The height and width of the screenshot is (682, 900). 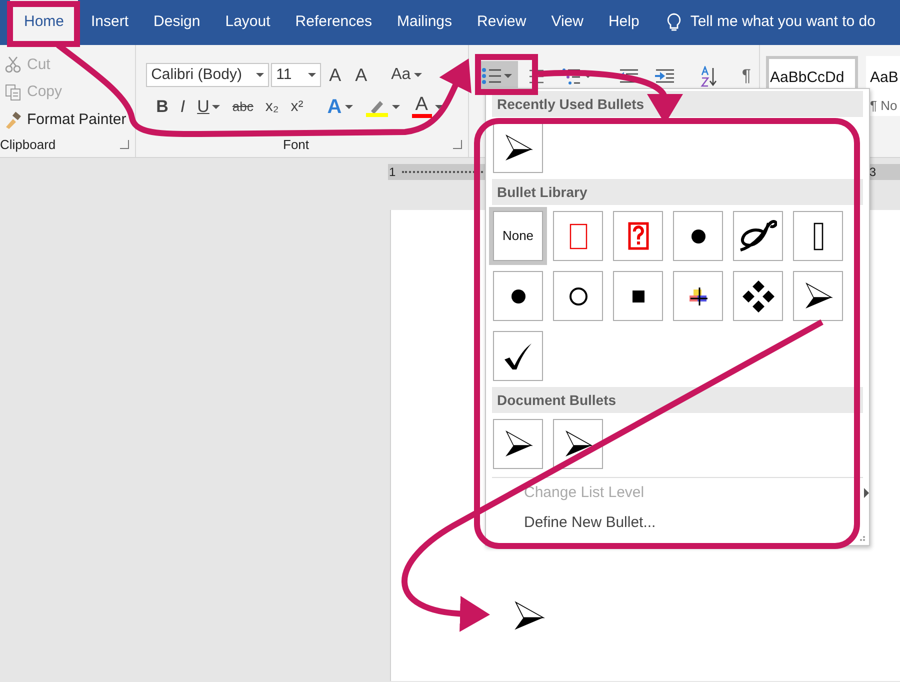 What do you see at coordinates (677, 192) in the screenshot?
I see `section-header: Bullet Library` at bounding box center [677, 192].